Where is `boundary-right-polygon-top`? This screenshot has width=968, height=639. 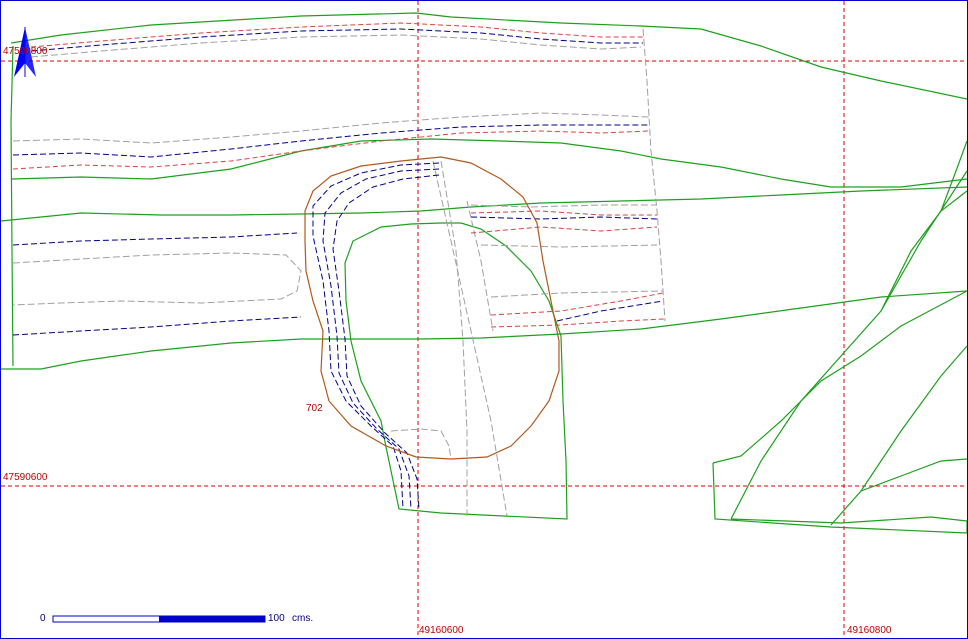
boundary-right-polygon-top is located at coordinates (839, 377).